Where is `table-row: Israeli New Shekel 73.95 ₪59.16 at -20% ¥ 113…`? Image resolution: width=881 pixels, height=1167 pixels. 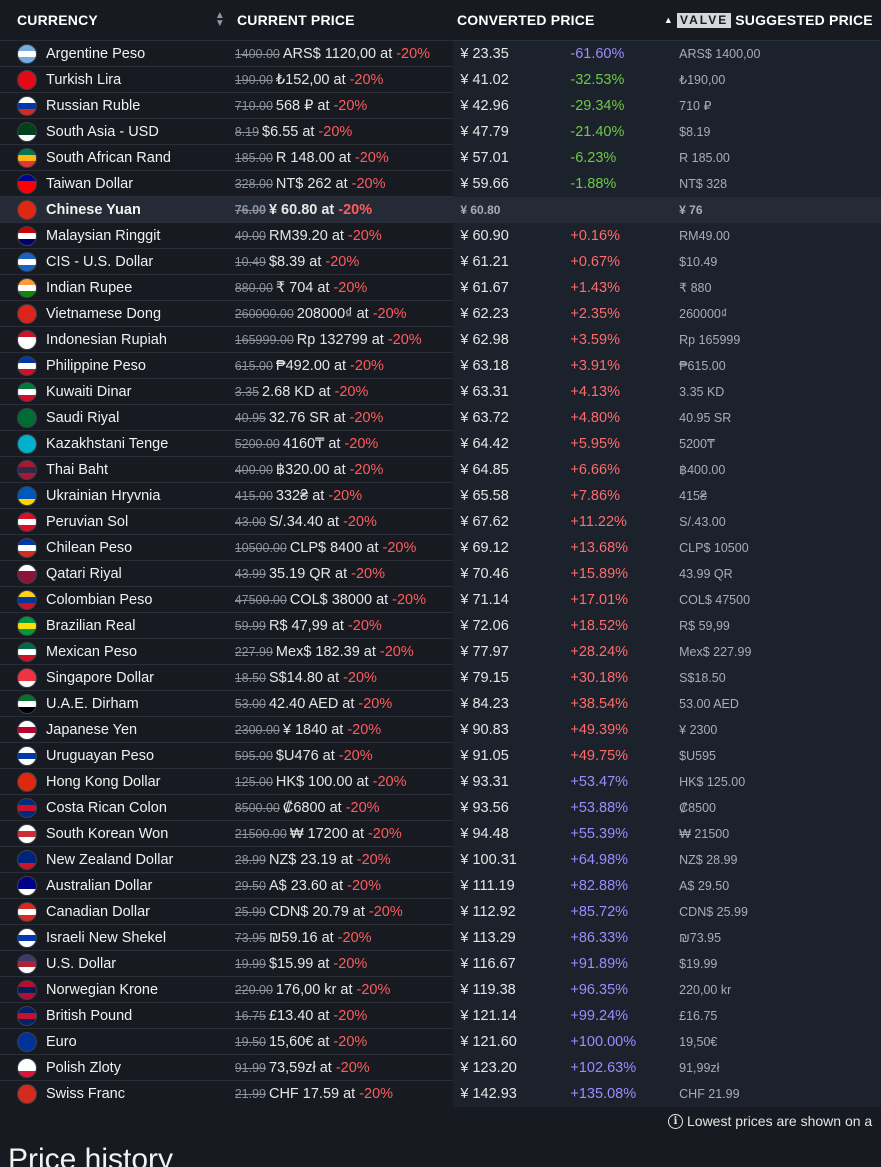
table-row: Israeli New Shekel 73.95 ₪59.16 at -20% ¥ 113… is located at coordinates (440, 937).